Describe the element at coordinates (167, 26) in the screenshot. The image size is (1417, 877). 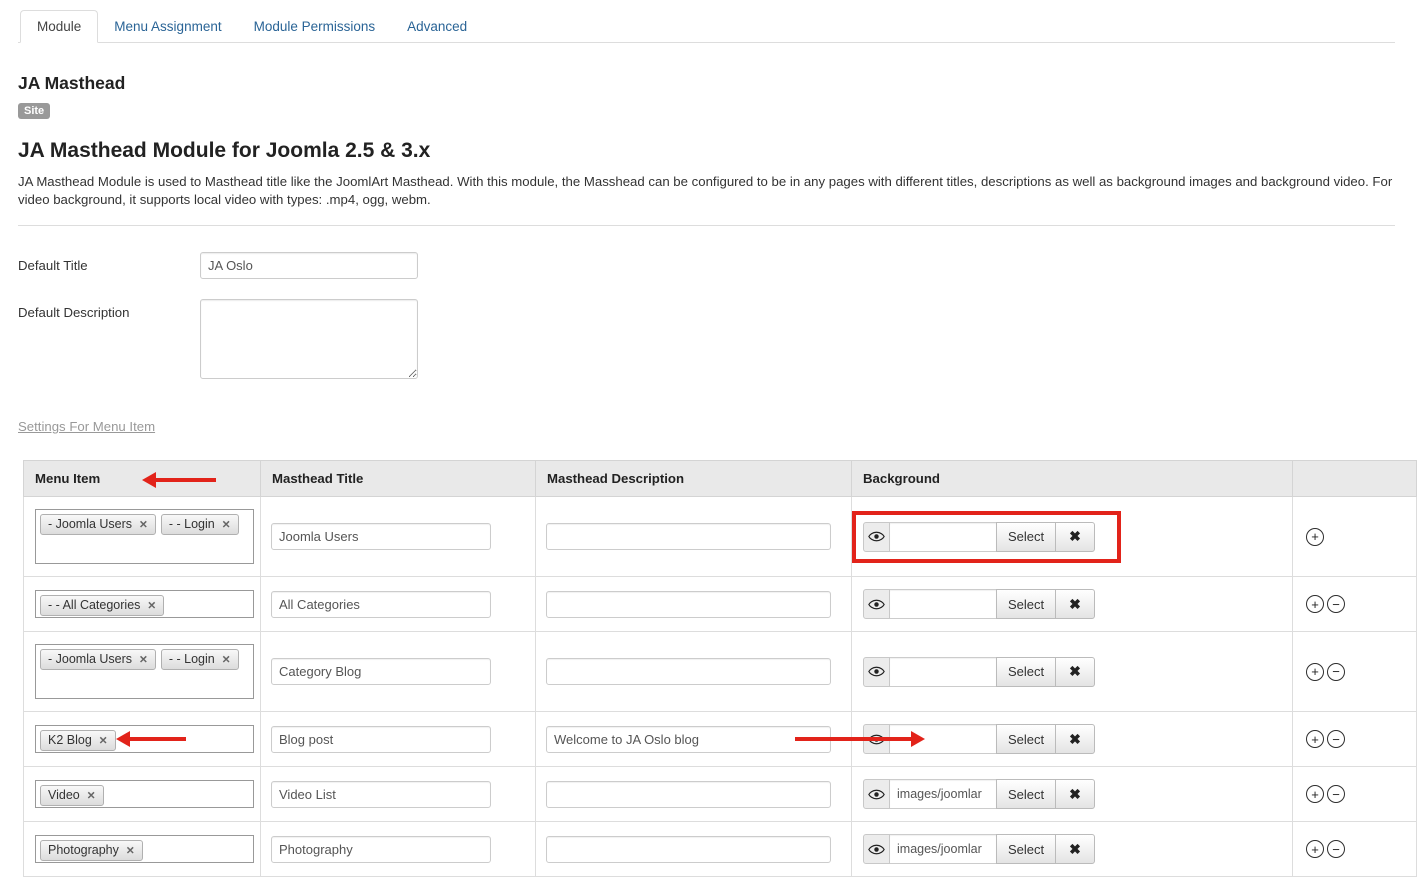
I see `tab-menu-assignment: Menu Assignment` at that location.